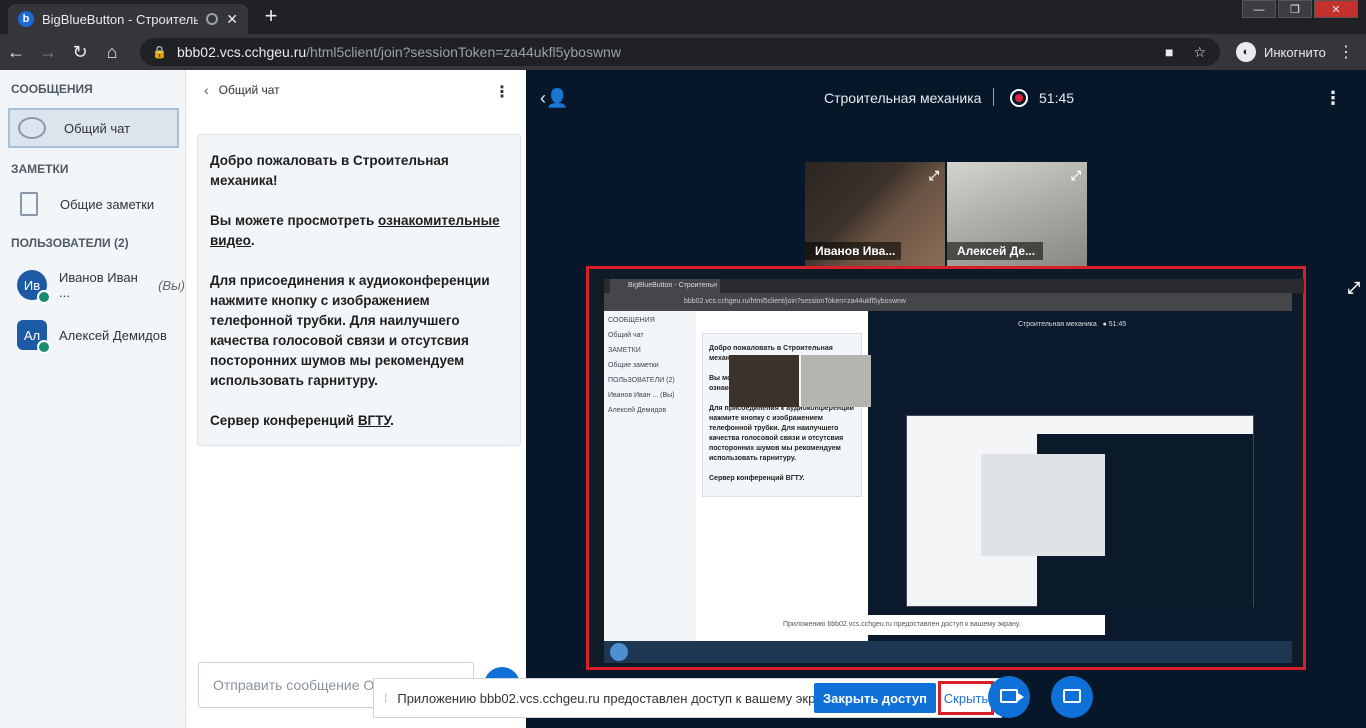 This screenshot has width=1366, height=728. I want to click on tab-close-icon: ✕, so click(232, 19).